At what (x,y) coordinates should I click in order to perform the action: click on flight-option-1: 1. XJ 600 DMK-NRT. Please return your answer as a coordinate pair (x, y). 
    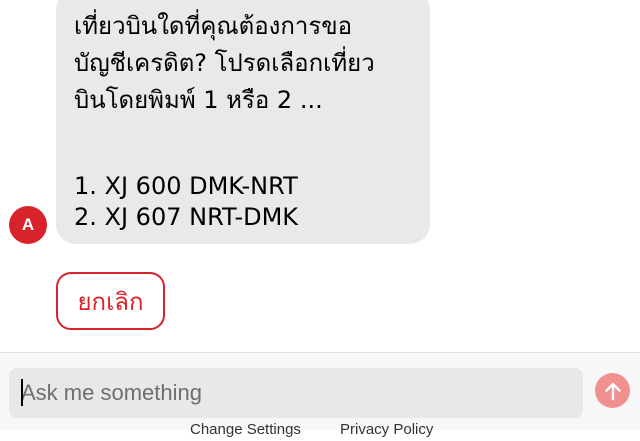
    Looking at the image, I should click on (186, 186).